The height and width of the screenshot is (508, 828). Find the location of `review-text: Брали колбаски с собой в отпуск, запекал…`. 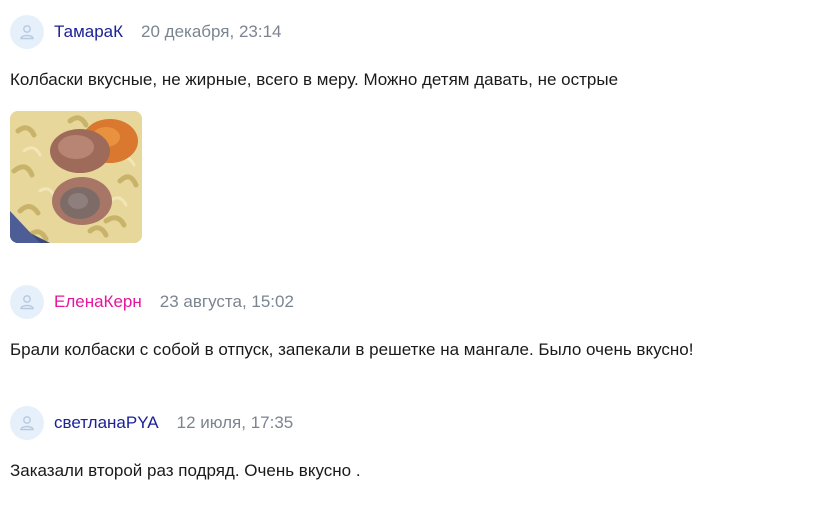

review-text: Брали колбаски с собой в отпуск, запекал… is located at coordinates (352, 349).